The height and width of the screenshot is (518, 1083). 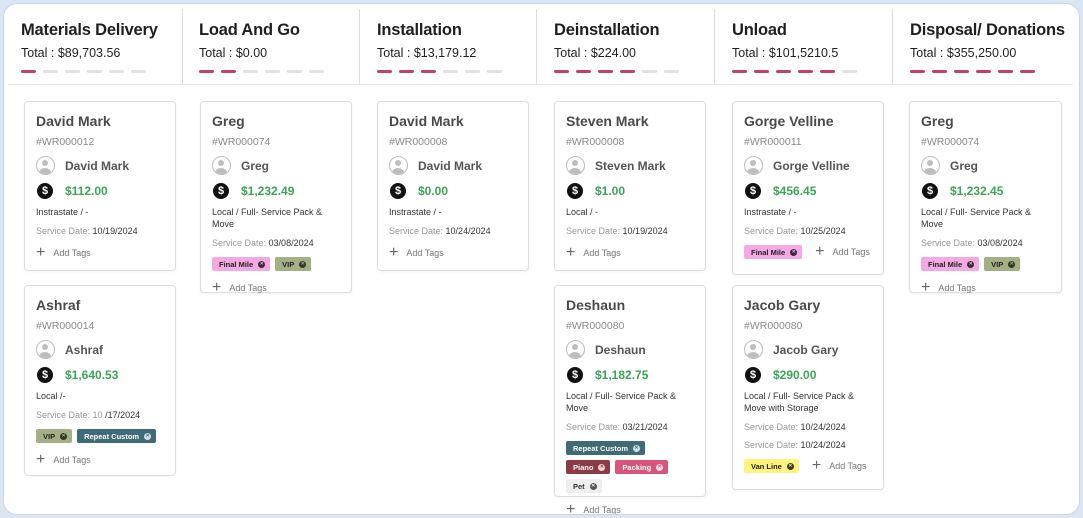 What do you see at coordinates (58, 305) in the screenshot?
I see `customer-name: Ashraf` at bounding box center [58, 305].